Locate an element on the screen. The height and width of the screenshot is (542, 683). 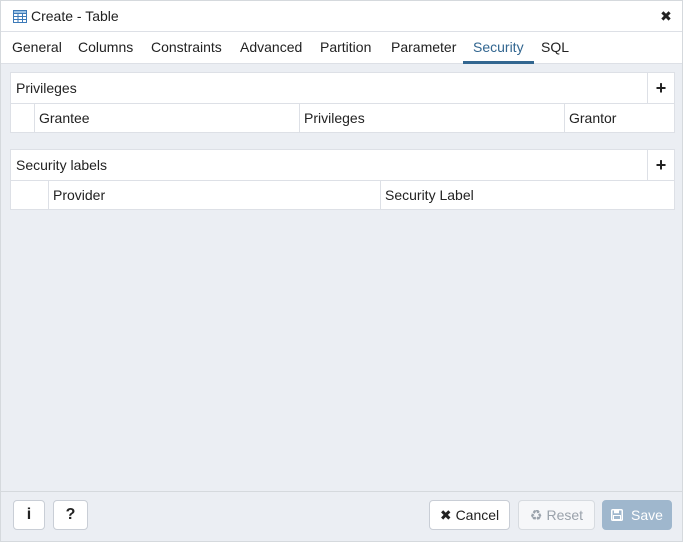
add-security-label-button: + is located at coordinates (660, 165).